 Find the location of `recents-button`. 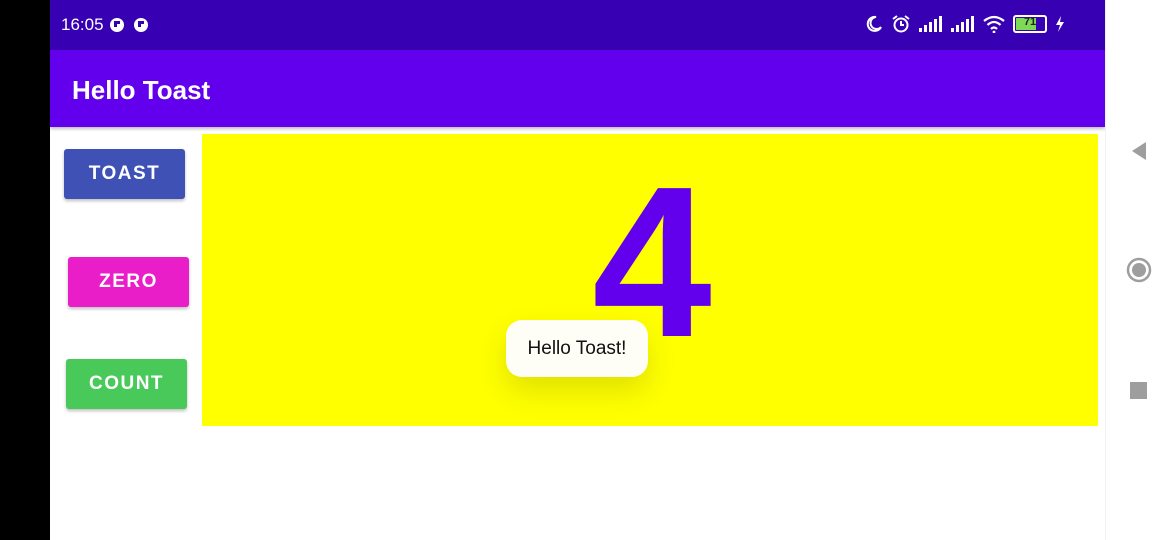

recents-button is located at coordinates (1138, 390).